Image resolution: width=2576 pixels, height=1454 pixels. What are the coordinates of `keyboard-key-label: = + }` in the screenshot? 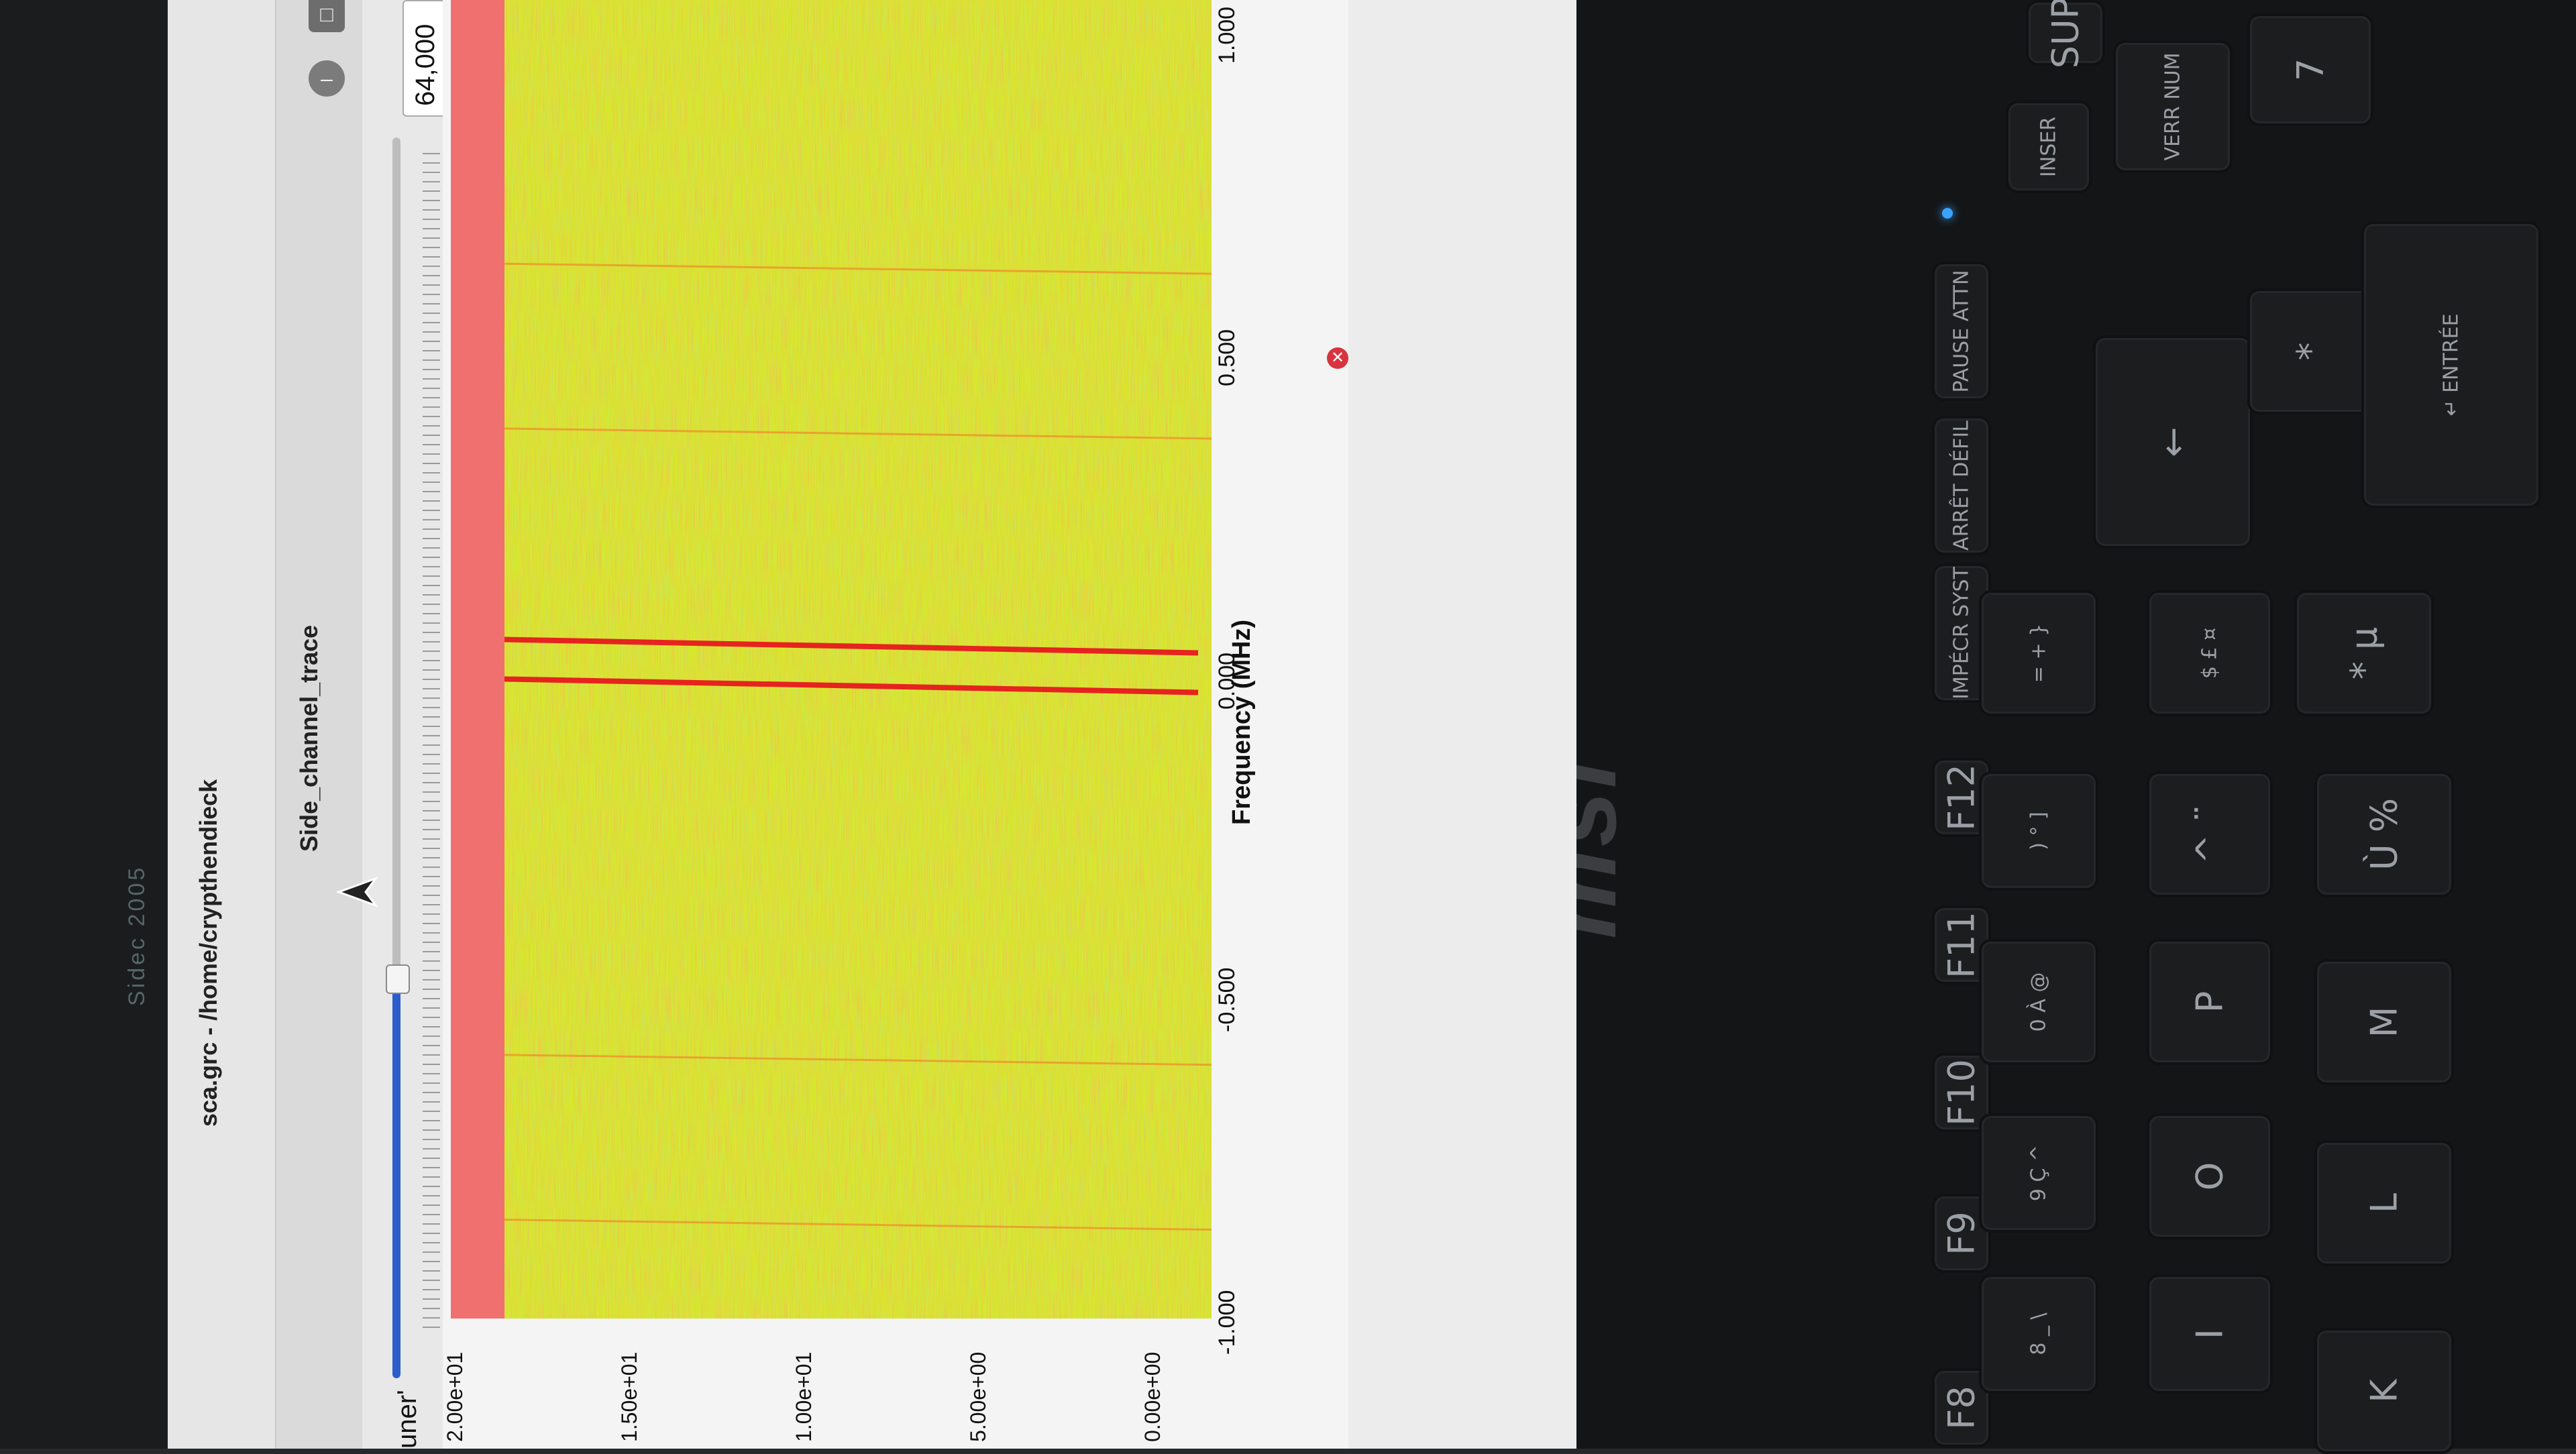 It's located at (2039, 653).